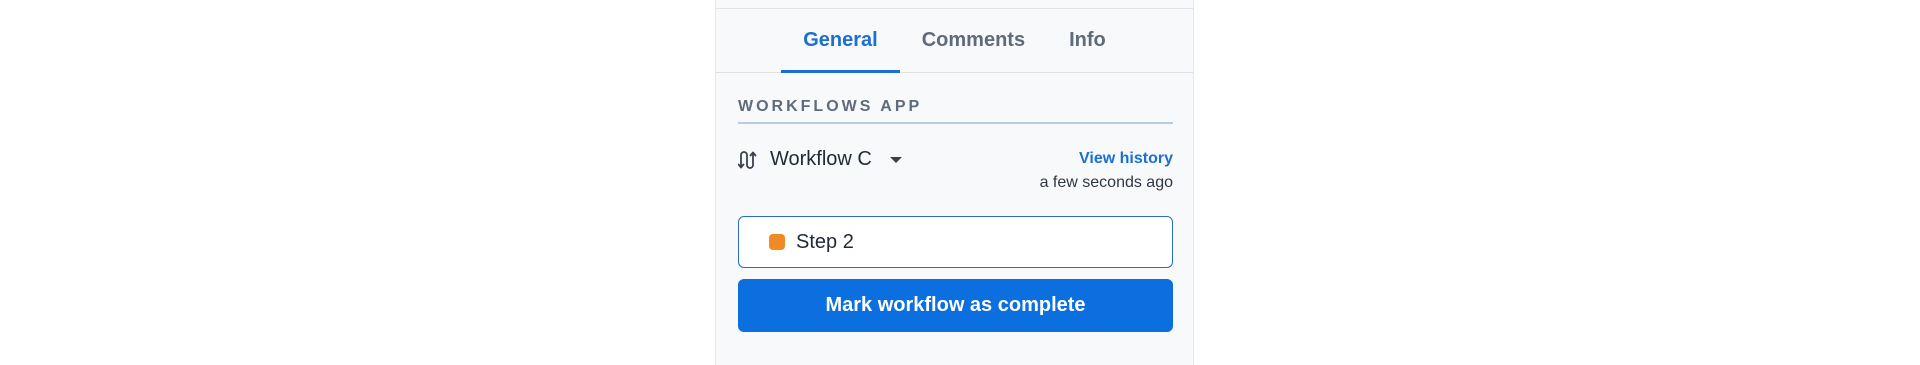 Image resolution: width=1920 pixels, height=365 pixels. I want to click on workflow-icon, so click(747, 160).